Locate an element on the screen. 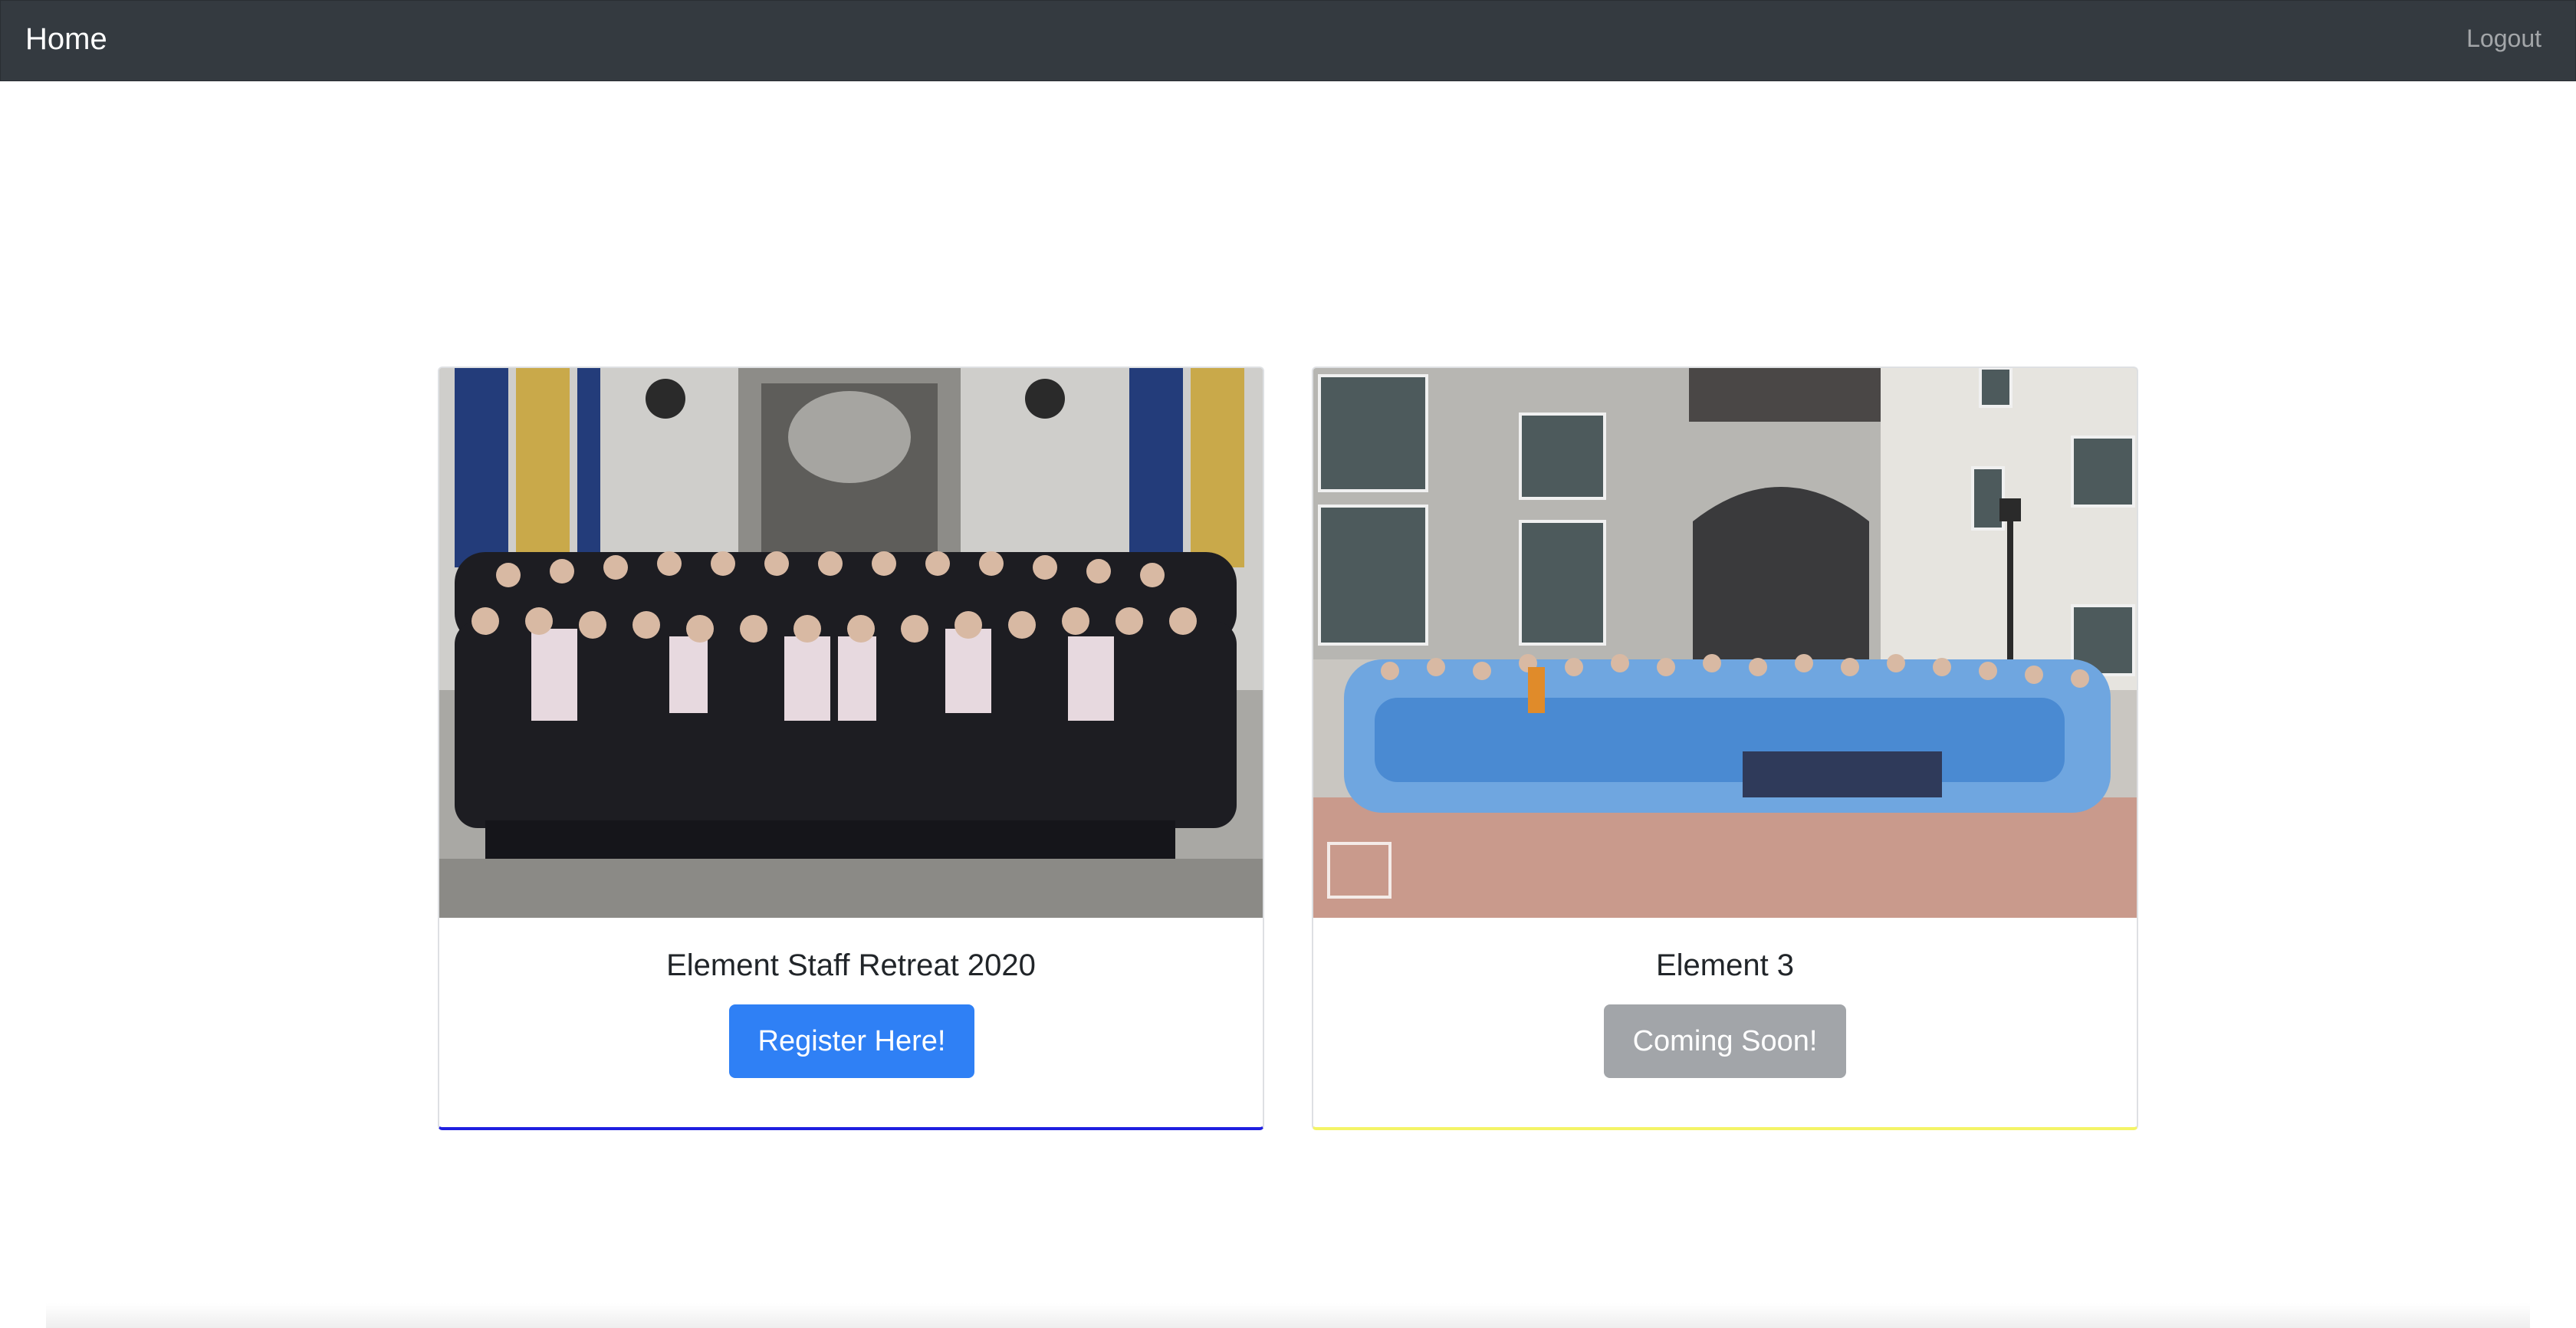 Image resolution: width=2576 pixels, height=1328 pixels. group-photo-outdoor is located at coordinates (1725, 643).